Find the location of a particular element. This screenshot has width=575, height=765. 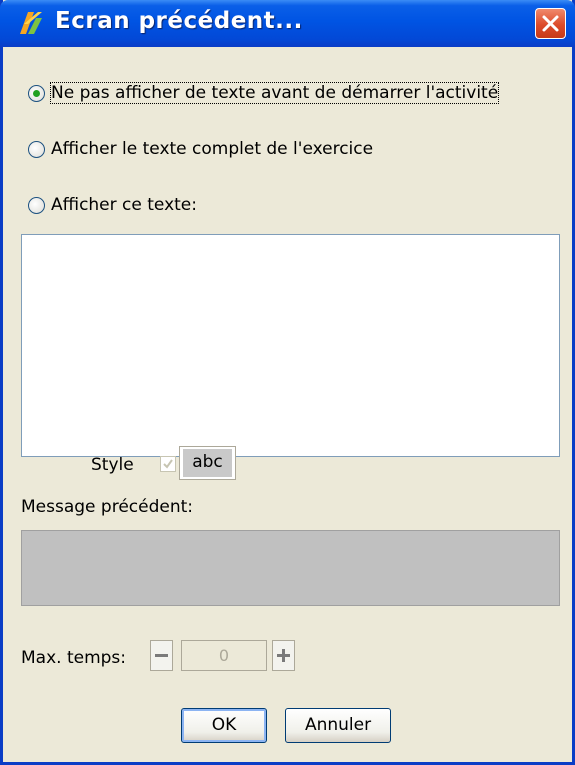

plus-icon is located at coordinates (283, 655).